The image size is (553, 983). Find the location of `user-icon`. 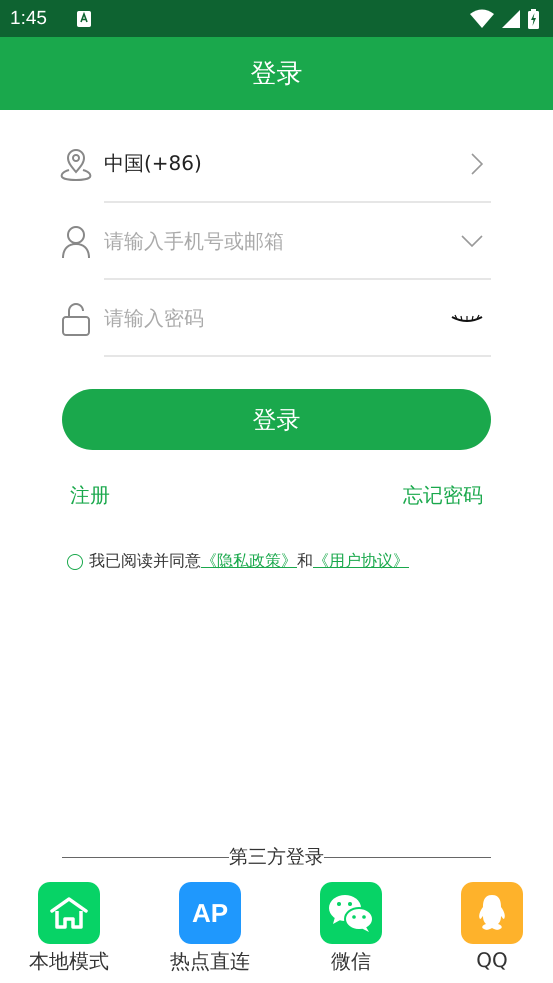

user-icon is located at coordinates (76, 241).